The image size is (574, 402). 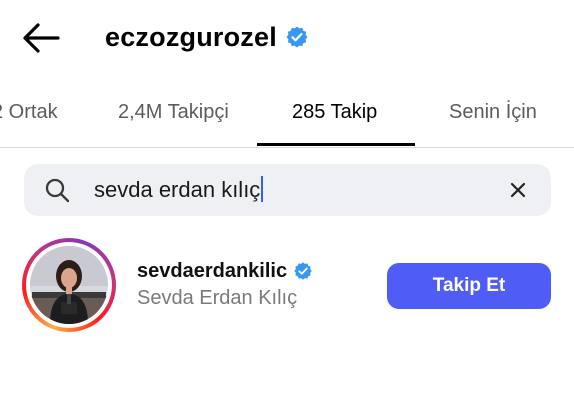 What do you see at coordinates (336, 144) in the screenshot?
I see `active-tab-indicator` at bounding box center [336, 144].